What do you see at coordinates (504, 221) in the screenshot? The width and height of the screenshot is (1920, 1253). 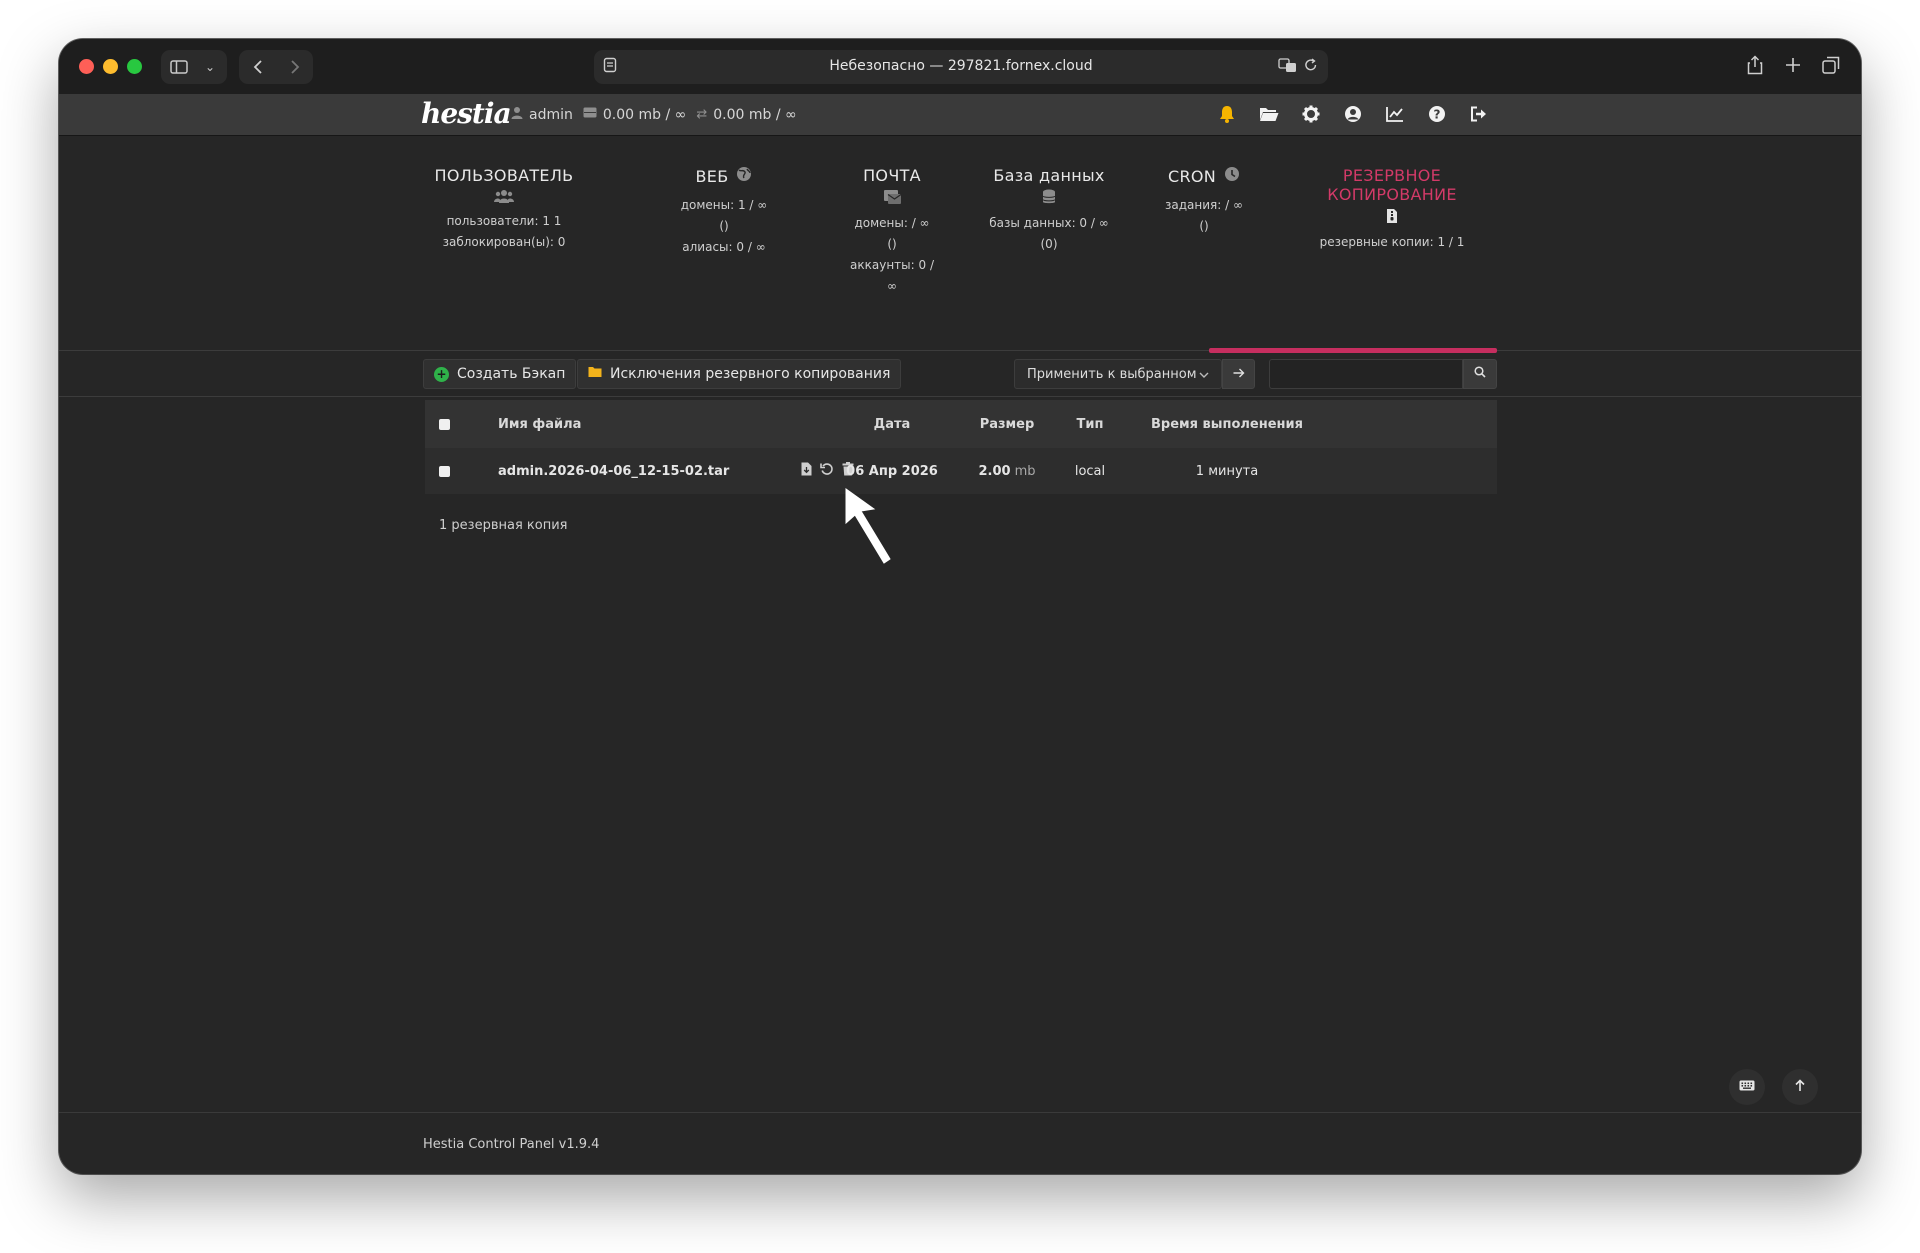 I see `tab-user-line1: пользователи: 1 1` at bounding box center [504, 221].